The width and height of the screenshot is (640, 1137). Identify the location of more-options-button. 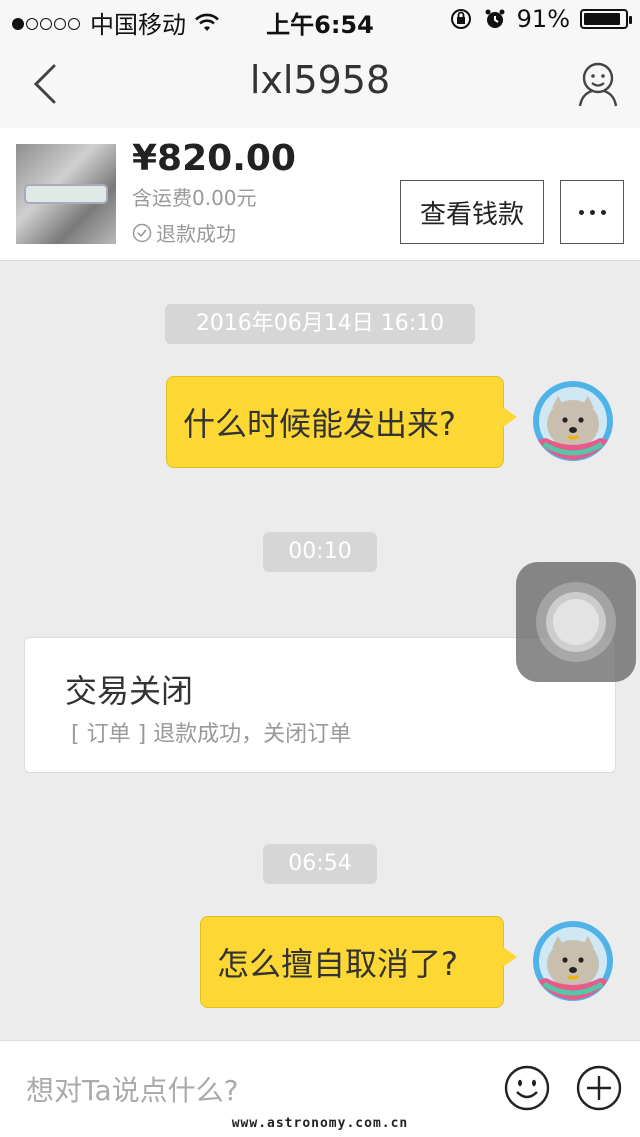
(592, 212).